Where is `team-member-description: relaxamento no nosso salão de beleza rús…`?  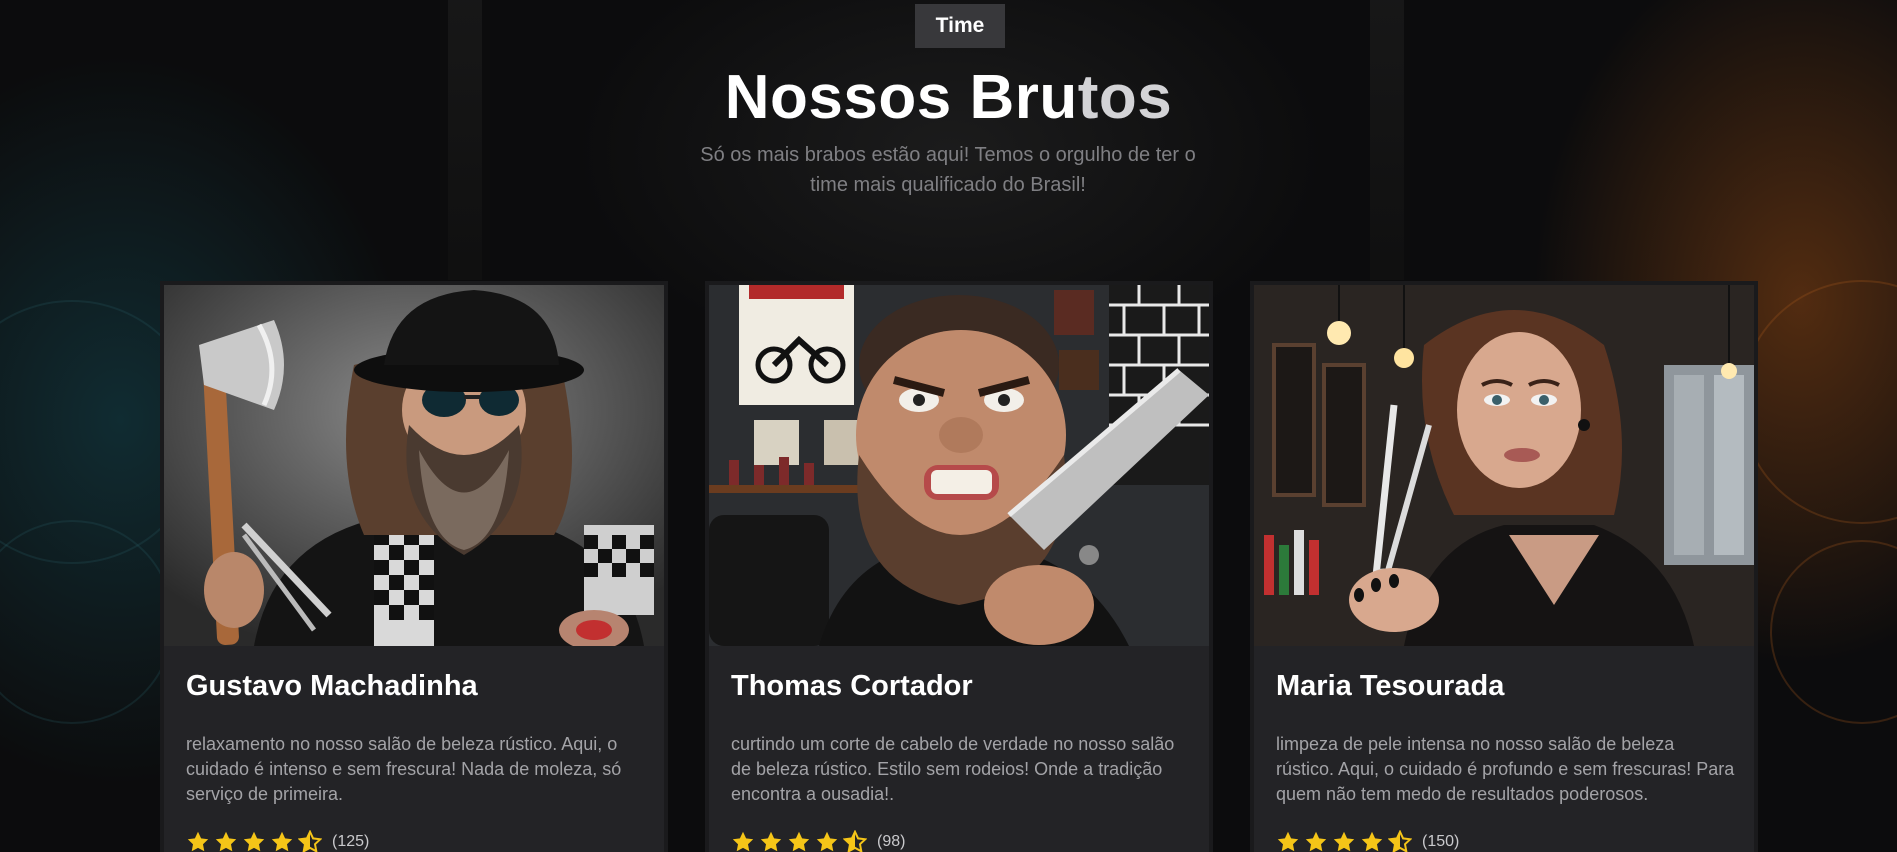
team-member-description: relaxamento no nosso salão de beleza rús… is located at coordinates (404, 769).